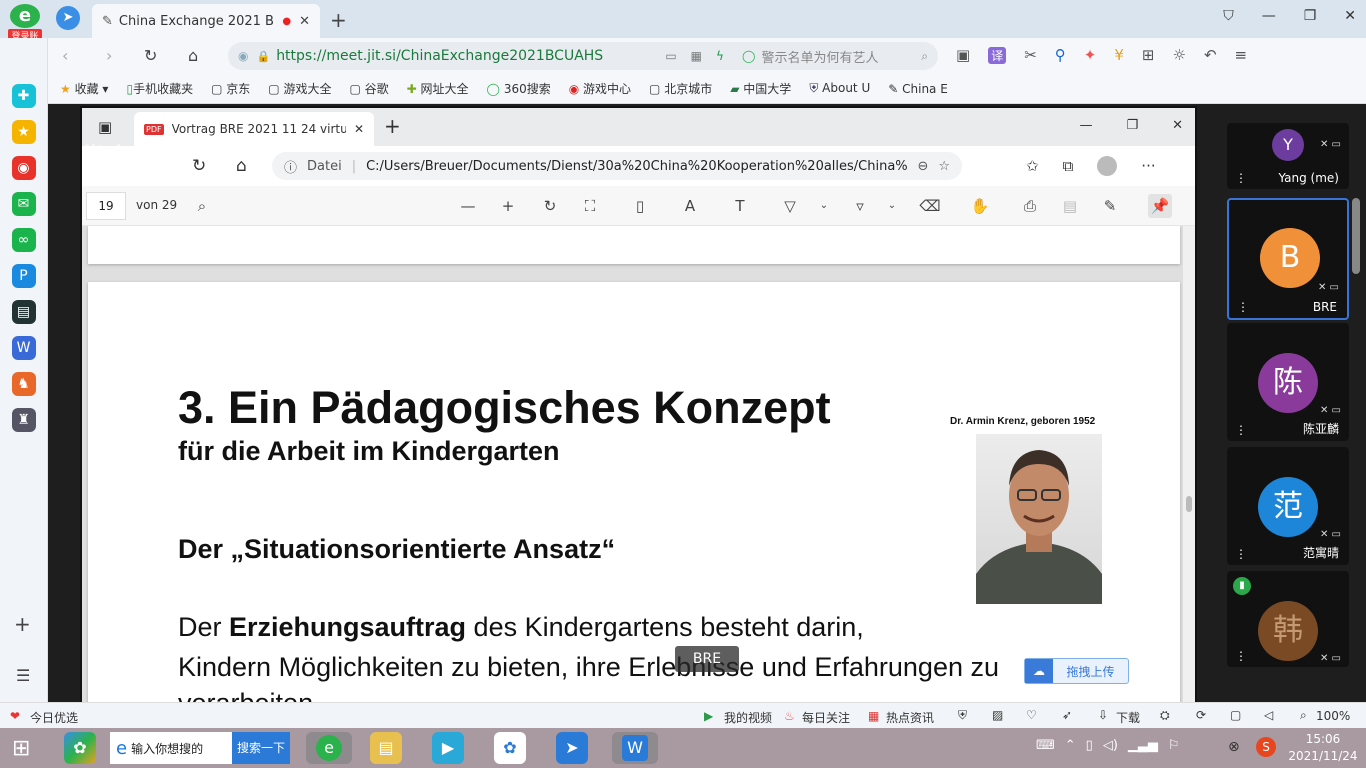  I want to click on bookmark-item: ▢ 游戏大全, so click(299, 88).